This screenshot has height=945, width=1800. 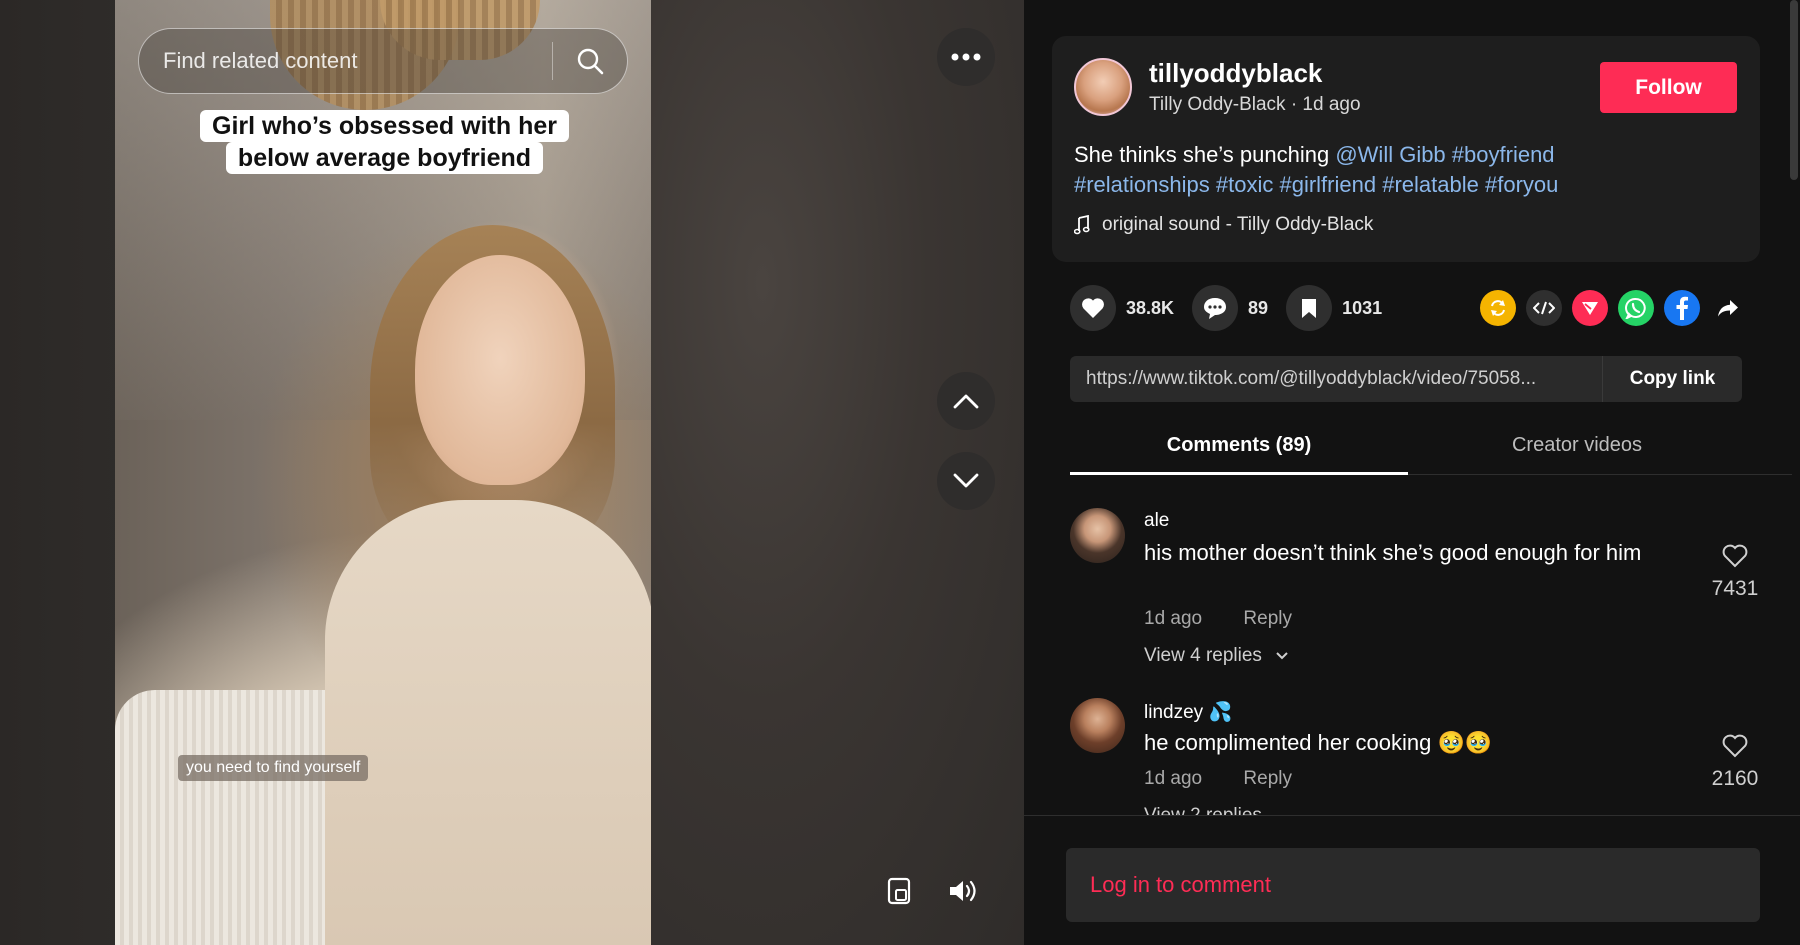 I want to click on panel-tabs: Comments (89) Creator videos, so click(x=1431, y=447).